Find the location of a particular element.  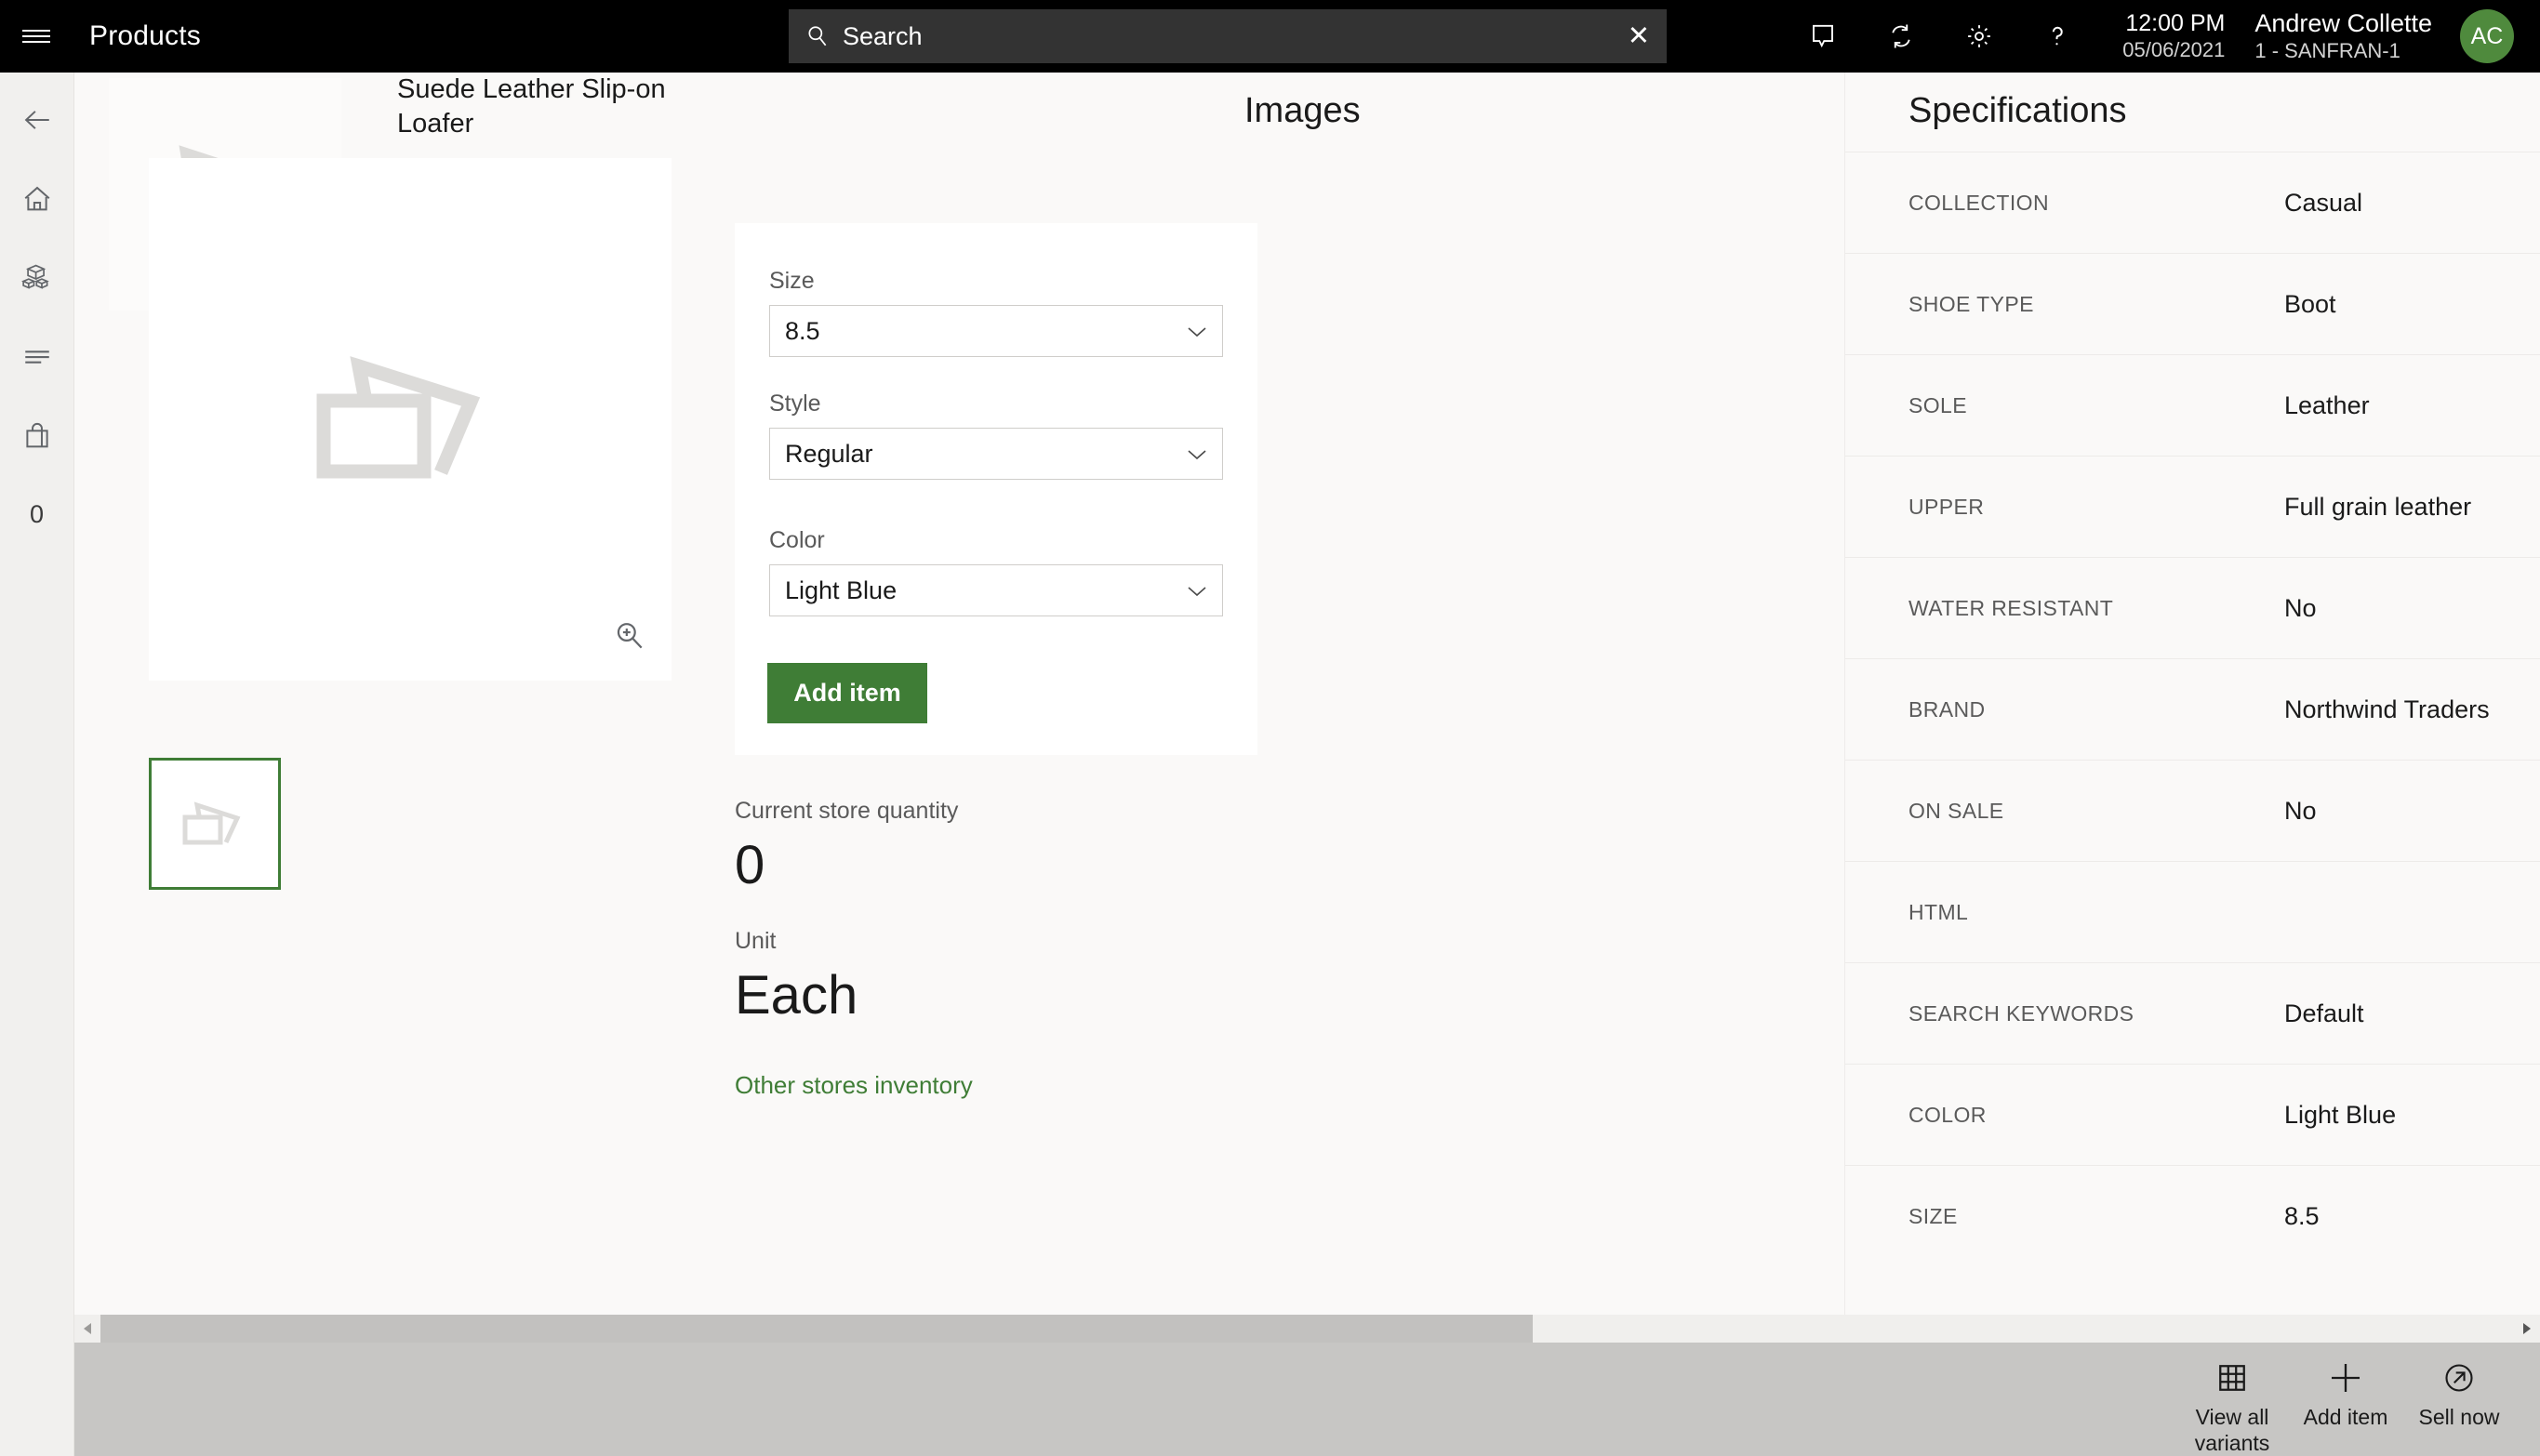

search-placeholder: Search is located at coordinates (883, 35).